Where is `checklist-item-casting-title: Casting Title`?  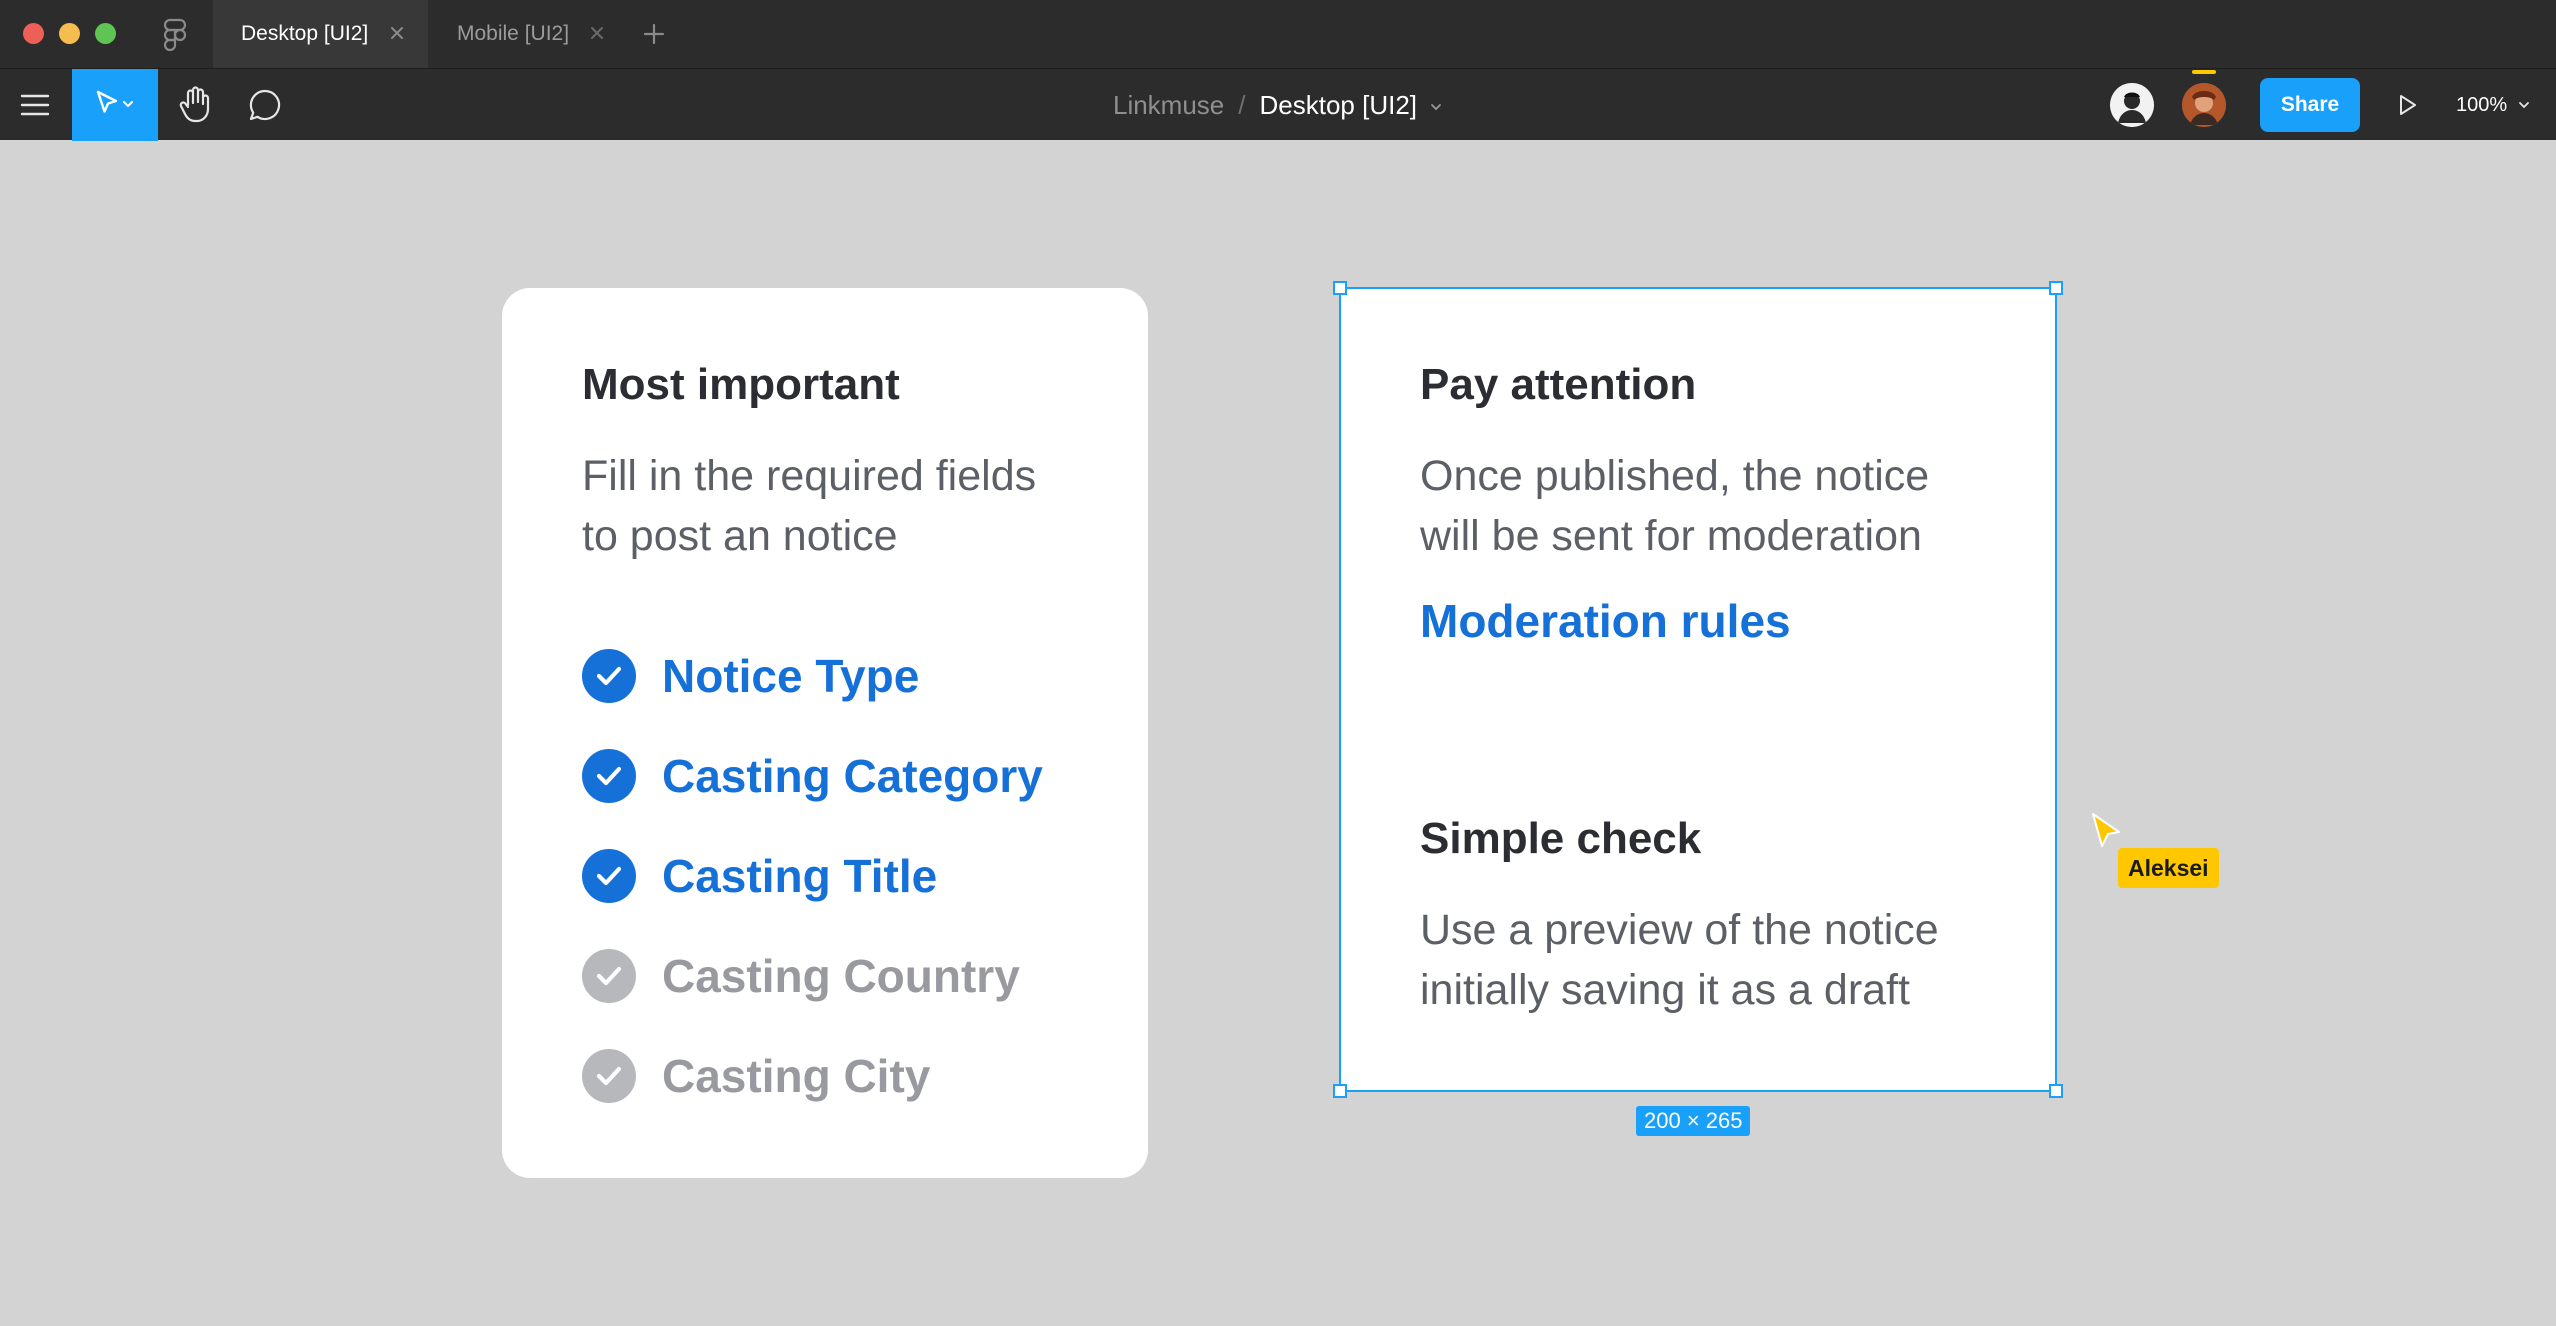
checklist-item-casting-title: Casting Title is located at coordinates (759, 876).